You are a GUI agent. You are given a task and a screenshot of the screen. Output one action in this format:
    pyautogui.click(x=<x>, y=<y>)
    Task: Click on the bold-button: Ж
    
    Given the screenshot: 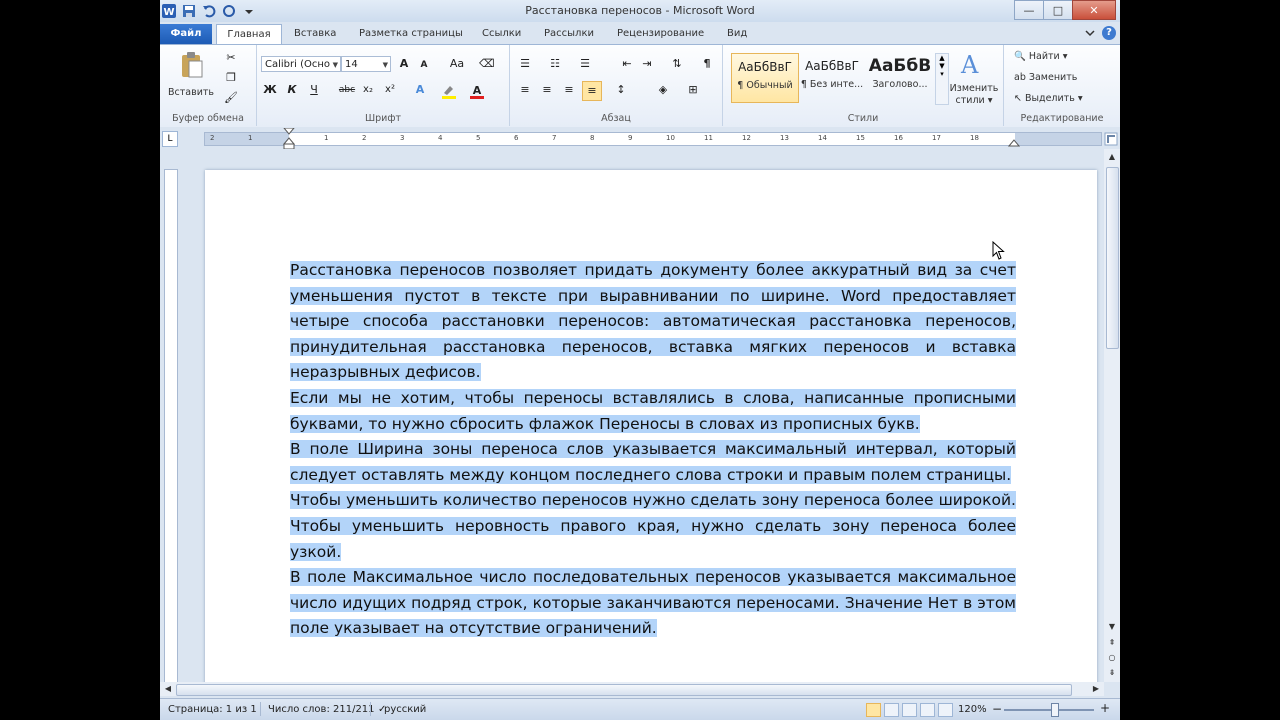 What is the action you would take?
    pyautogui.click(x=270, y=90)
    